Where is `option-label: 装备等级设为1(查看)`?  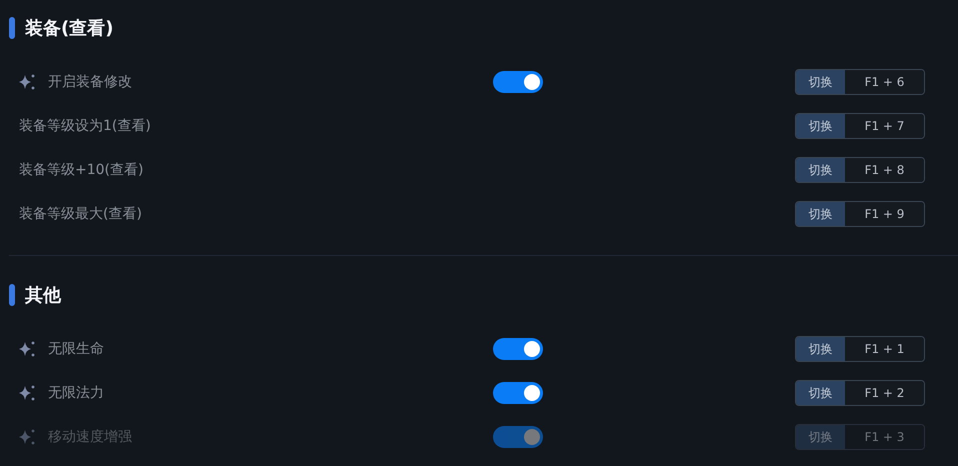 option-label: 装备等级设为1(查看) is located at coordinates (85, 126).